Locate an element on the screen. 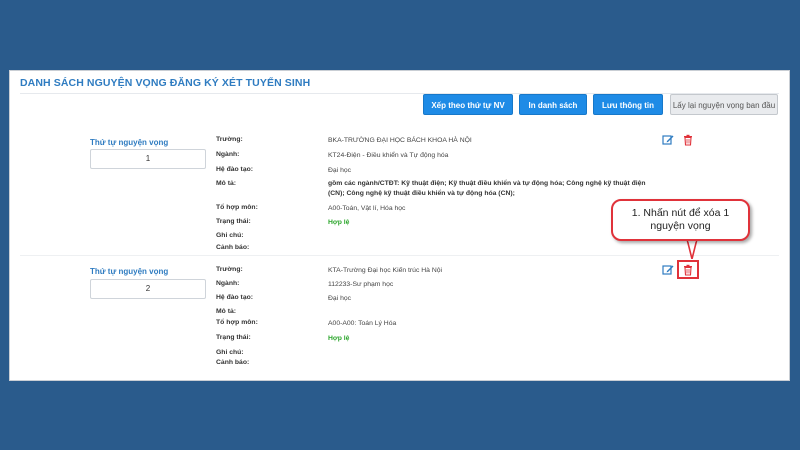 This screenshot has width=800, height=450. combination-value: A00-A00: Toán Lý Hóa is located at coordinates (362, 323).